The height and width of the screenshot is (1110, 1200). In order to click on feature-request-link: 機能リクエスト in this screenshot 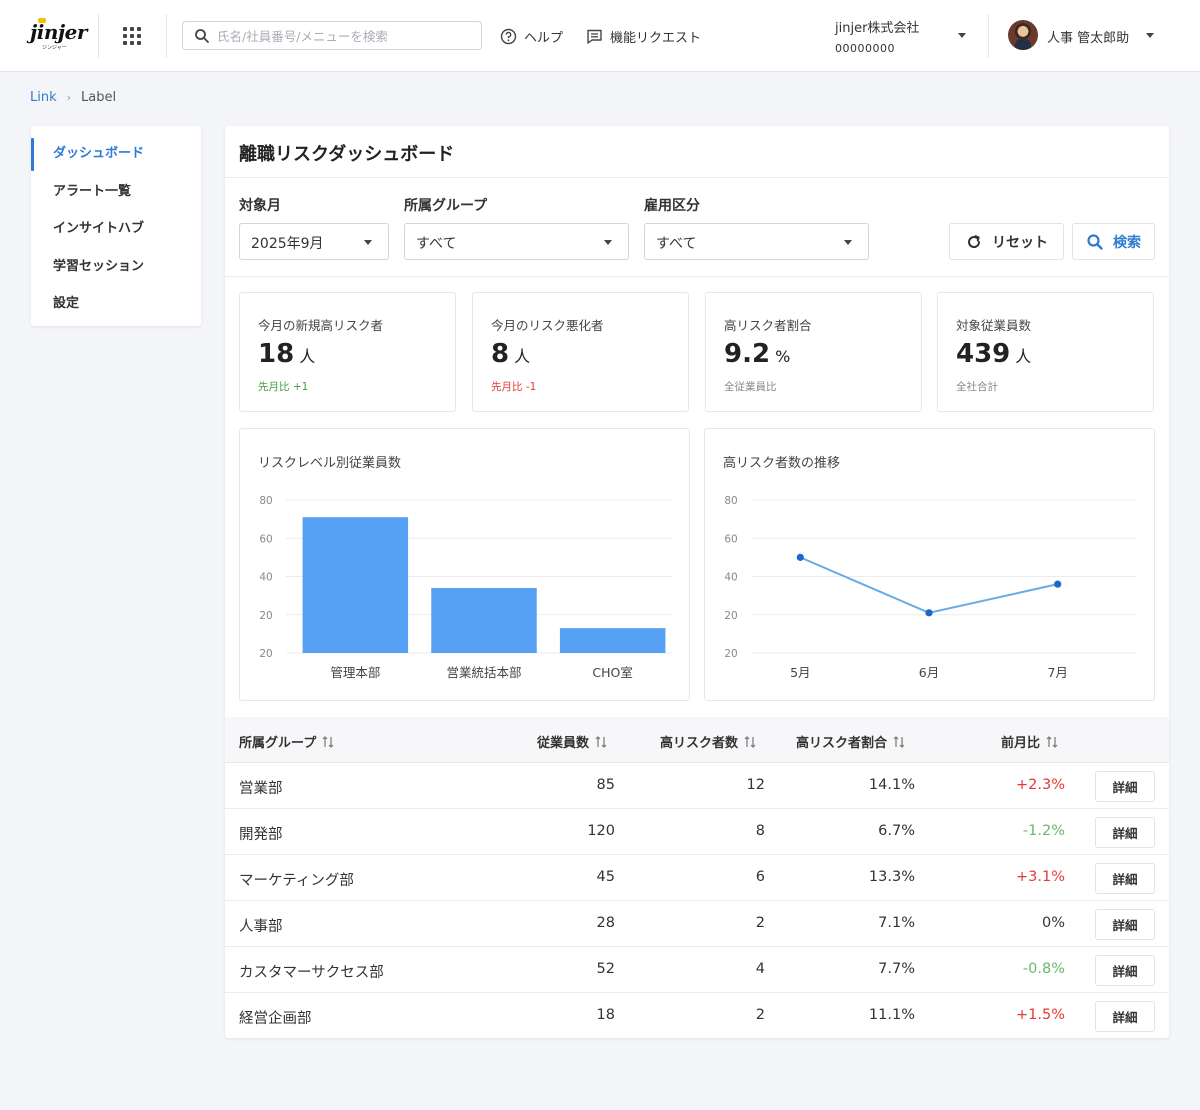, I will do `click(643, 36)`.